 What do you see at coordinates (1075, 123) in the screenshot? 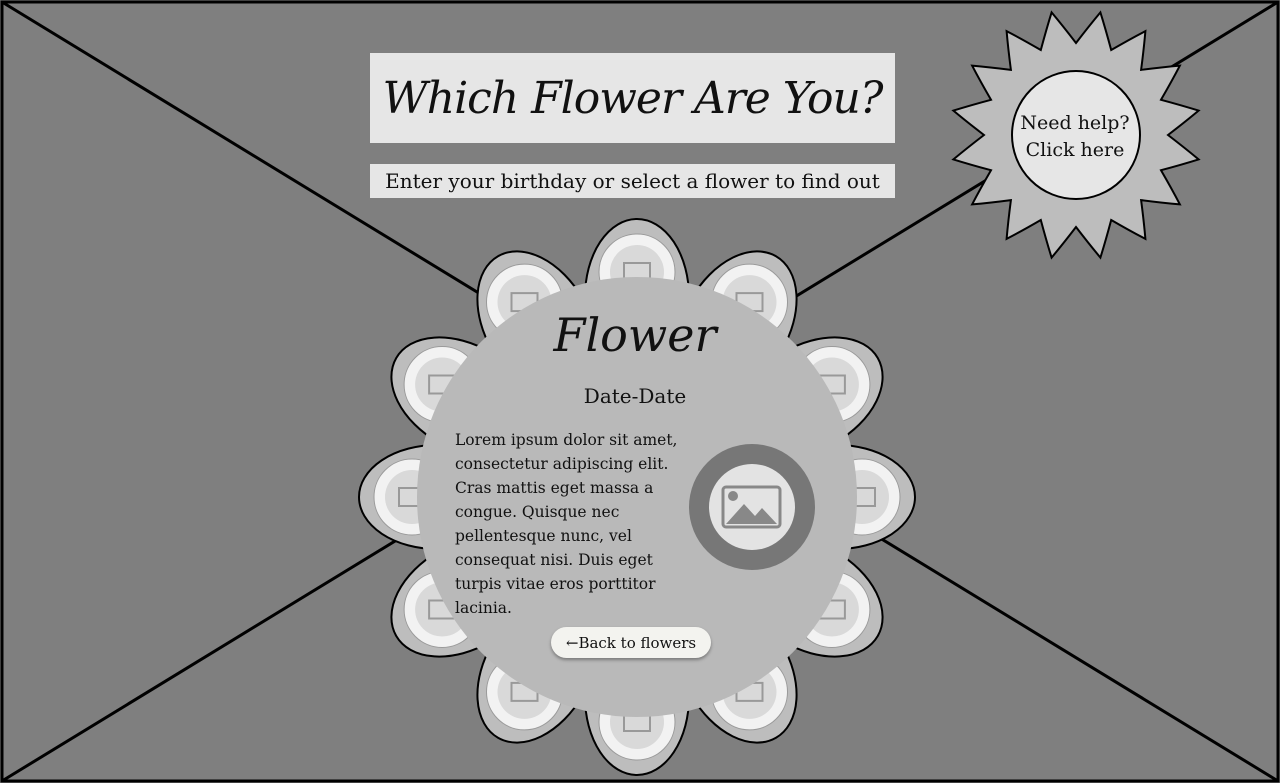
I see `help-line-1: Need help?` at bounding box center [1075, 123].